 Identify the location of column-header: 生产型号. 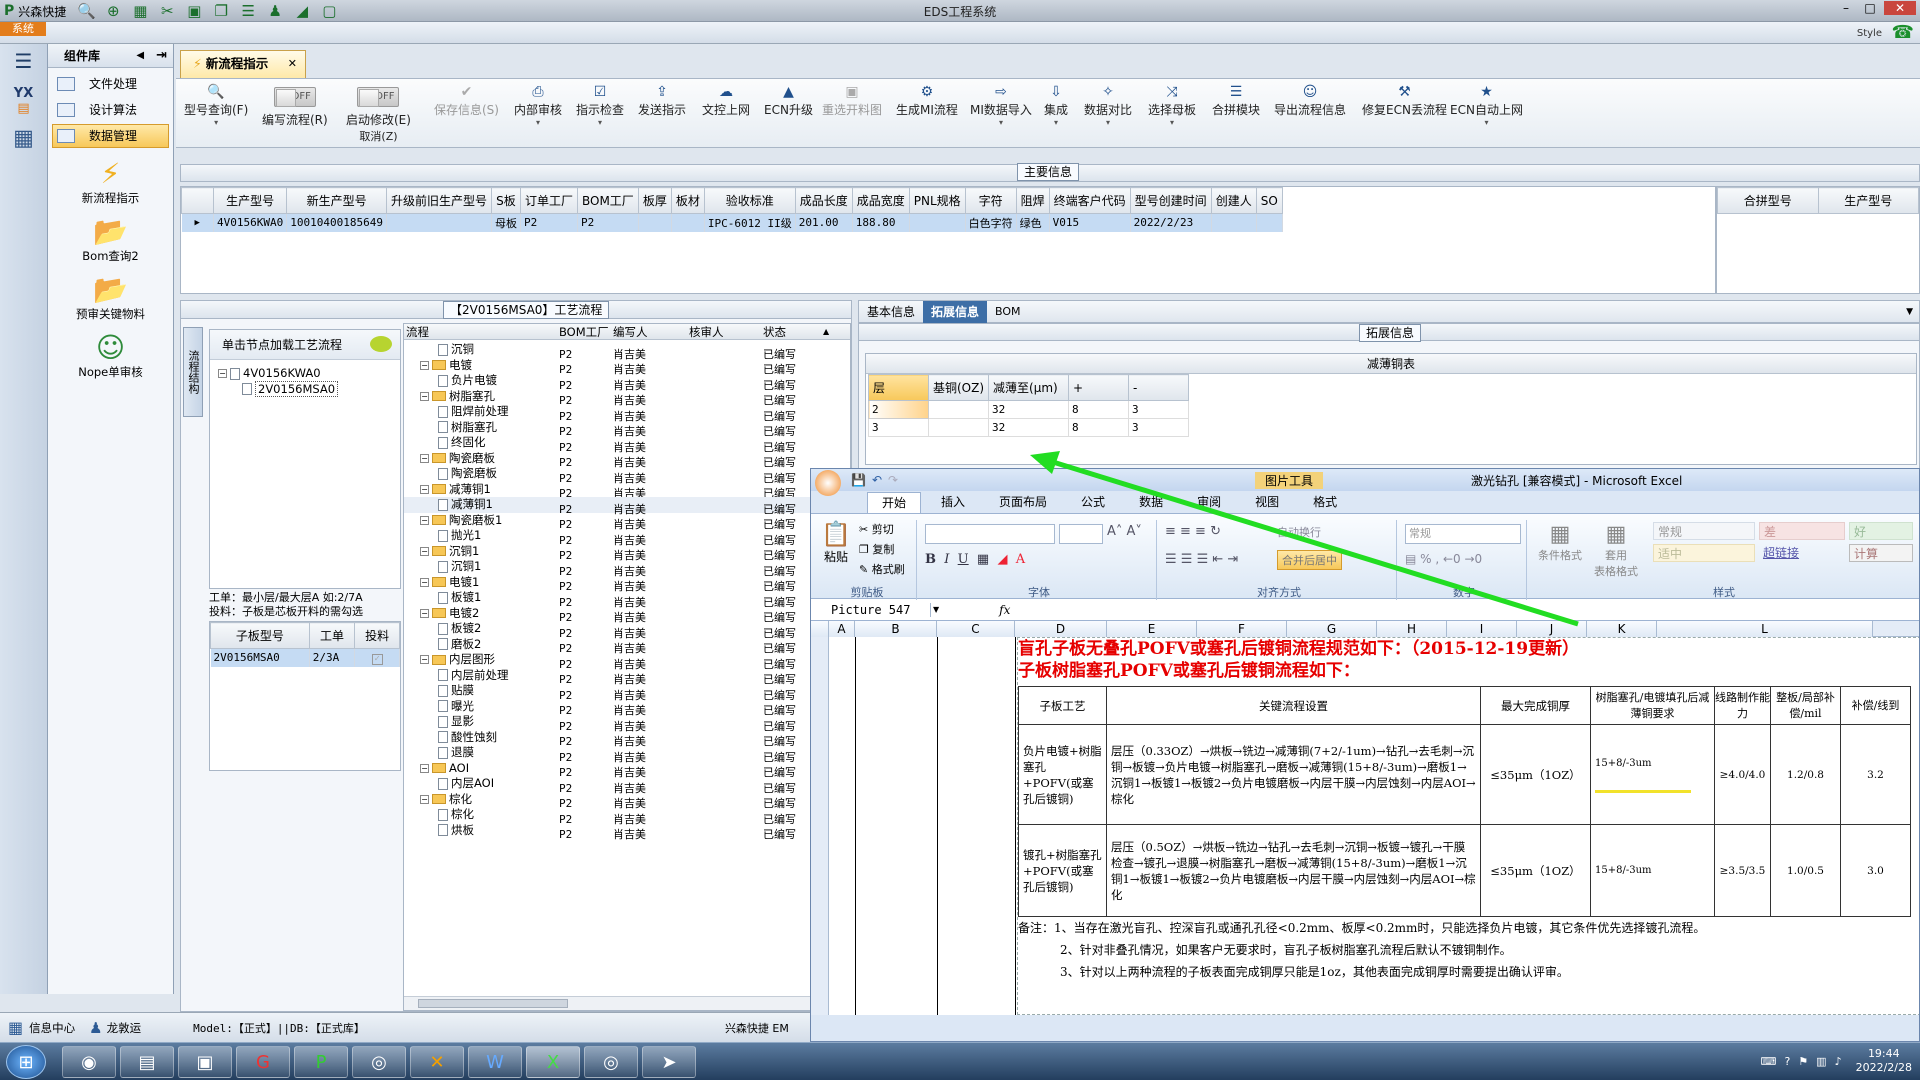
(1868, 200).